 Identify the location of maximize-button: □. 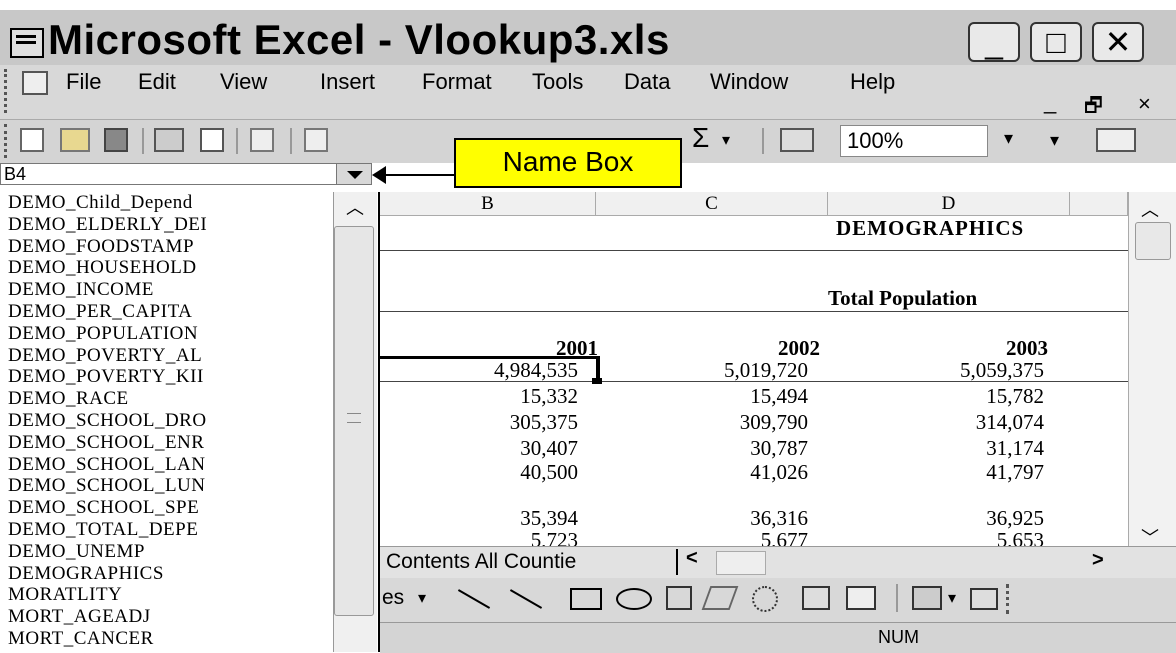
(1056, 42).